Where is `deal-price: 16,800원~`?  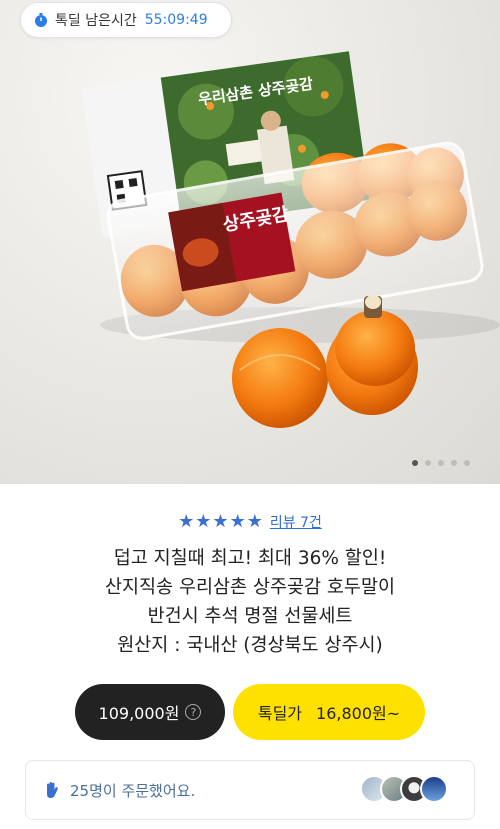
deal-price: 16,800원~ is located at coordinates (358, 713).